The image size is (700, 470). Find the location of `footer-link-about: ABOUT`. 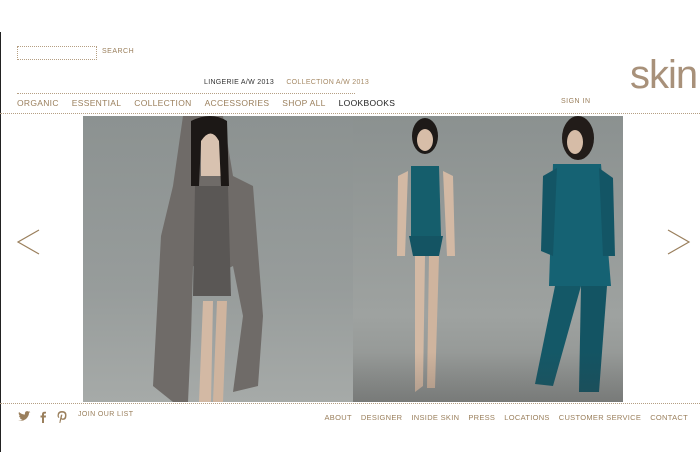

footer-link-about: ABOUT is located at coordinates (337, 417).